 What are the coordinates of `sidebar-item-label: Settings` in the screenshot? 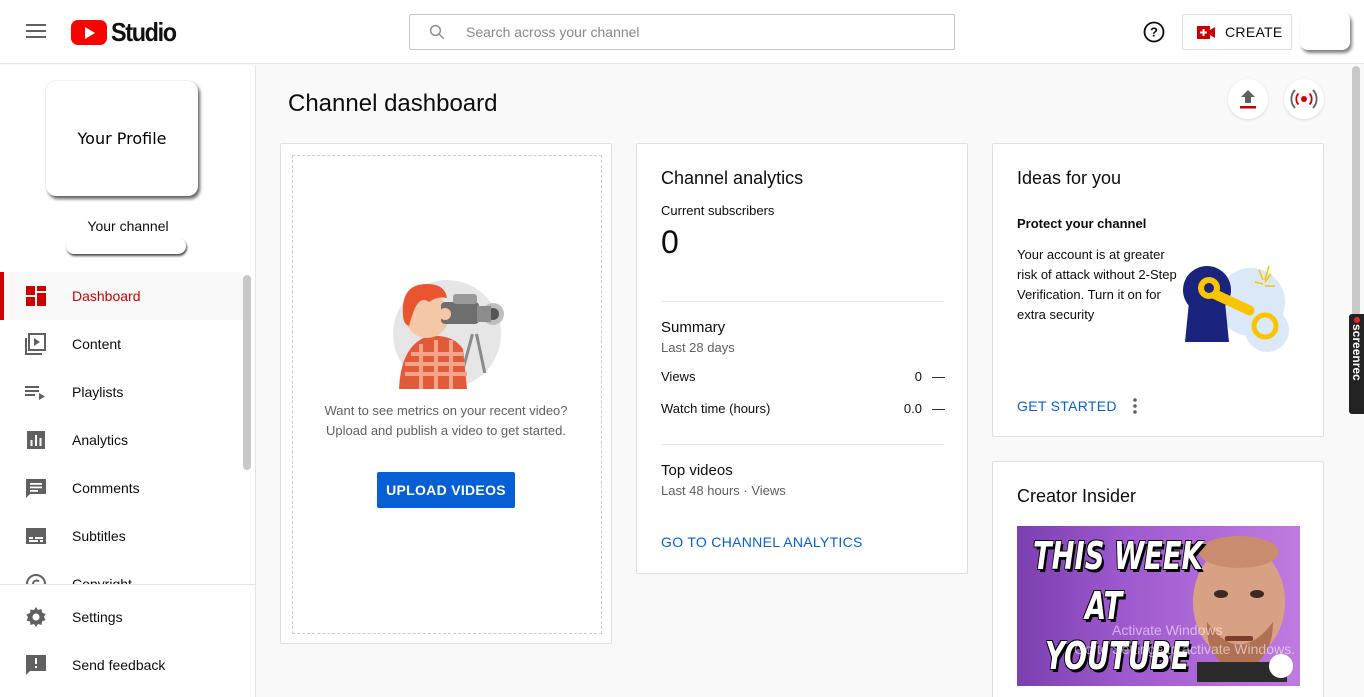 It's located at (97, 617).